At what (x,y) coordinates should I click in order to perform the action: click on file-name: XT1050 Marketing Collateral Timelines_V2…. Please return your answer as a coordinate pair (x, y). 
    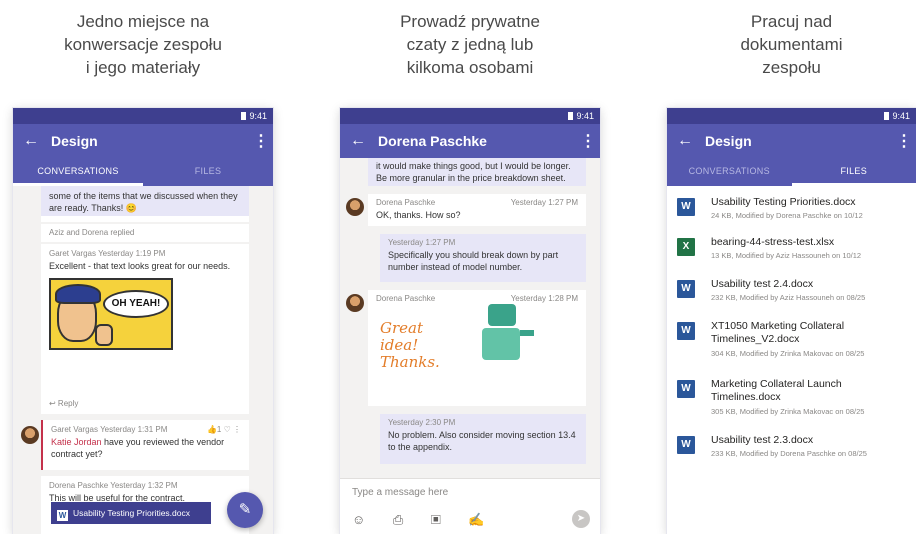
    Looking at the image, I should click on (778, 332).